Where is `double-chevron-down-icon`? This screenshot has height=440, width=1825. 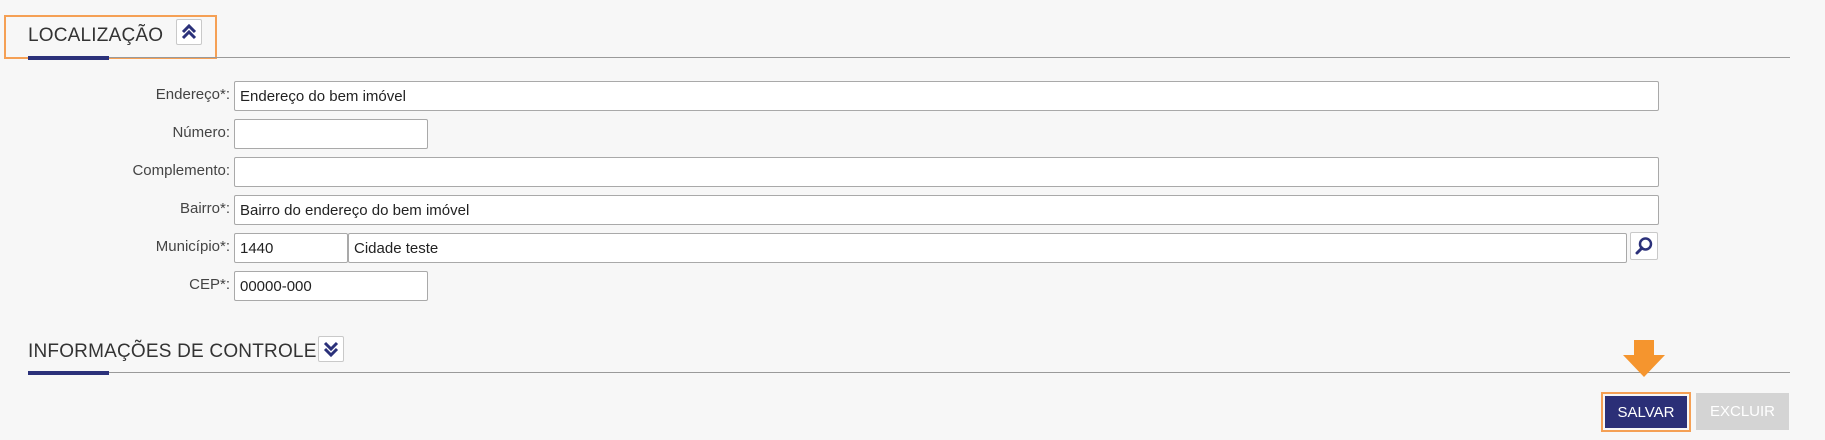
double-chevron-down-icon is located at coordinates (331, 349).